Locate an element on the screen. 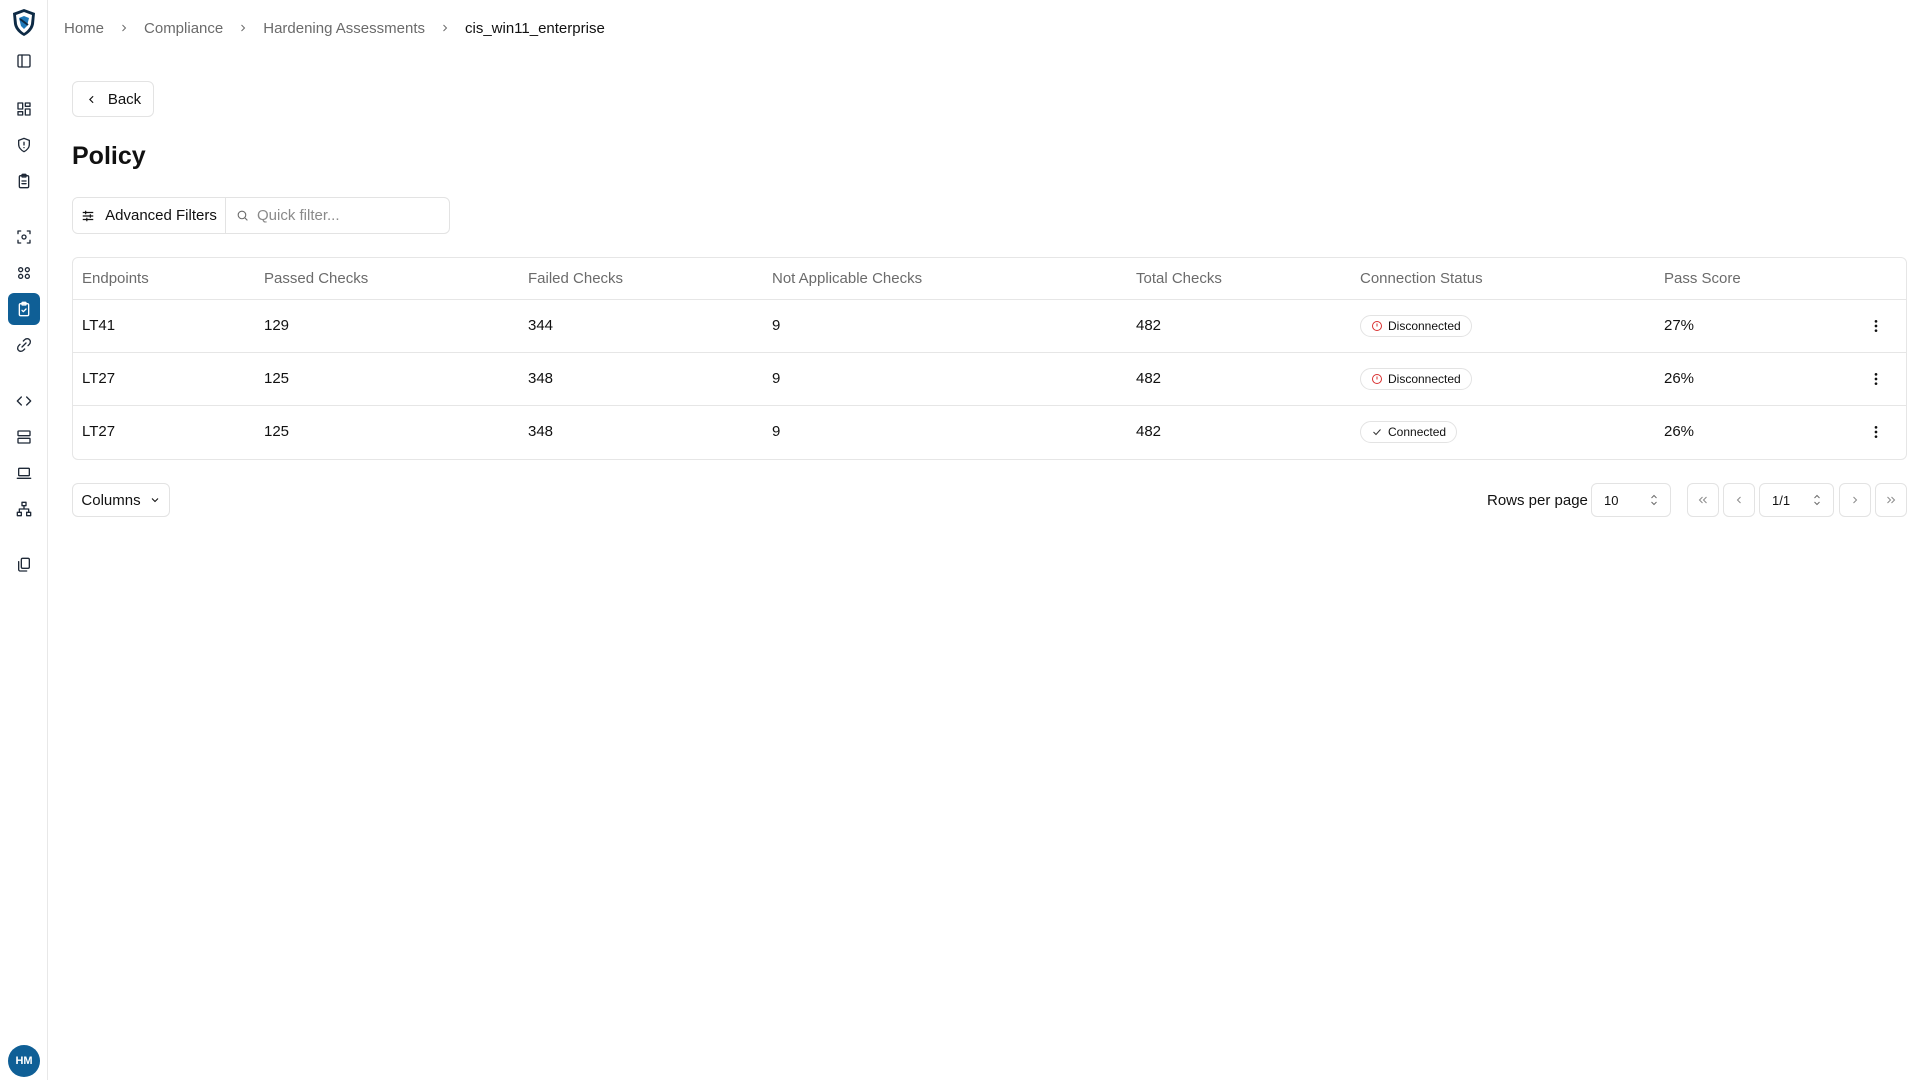  page-title: Policy is located at coordinates (109, 156).